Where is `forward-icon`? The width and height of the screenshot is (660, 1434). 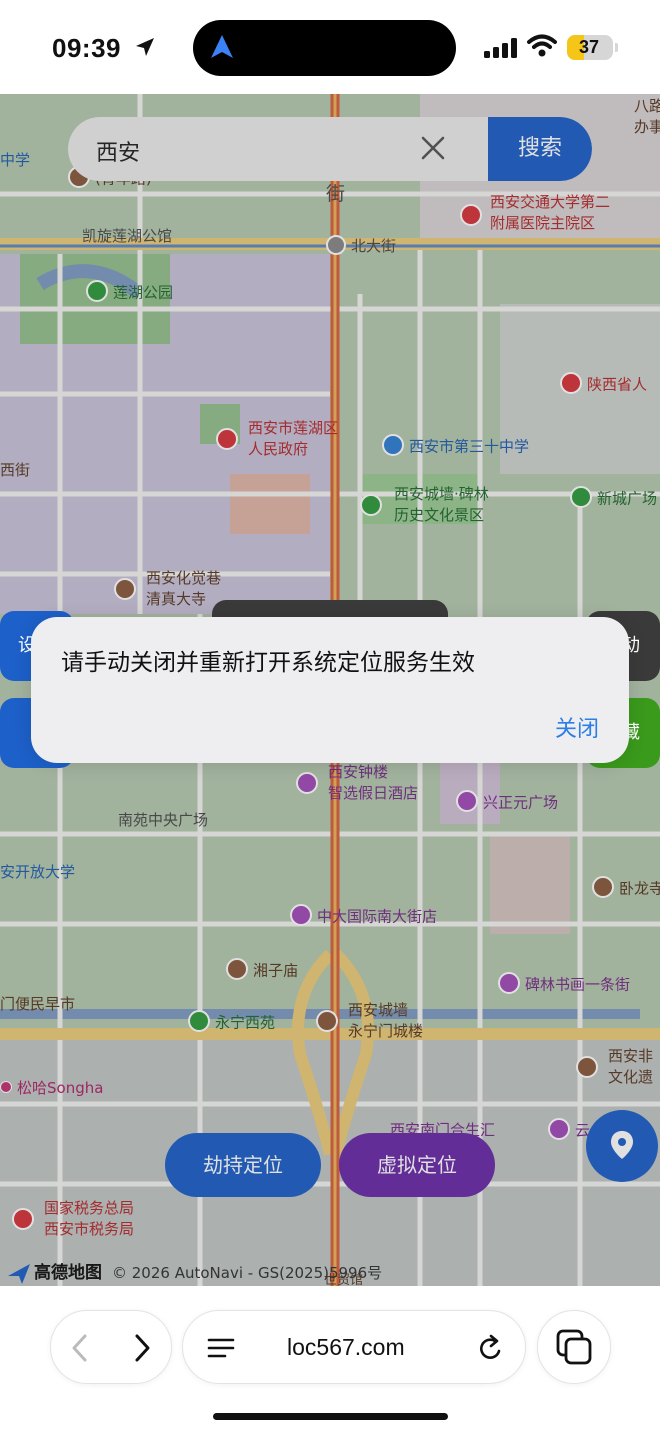 forward-icon is located at coordinates (142, 1348).